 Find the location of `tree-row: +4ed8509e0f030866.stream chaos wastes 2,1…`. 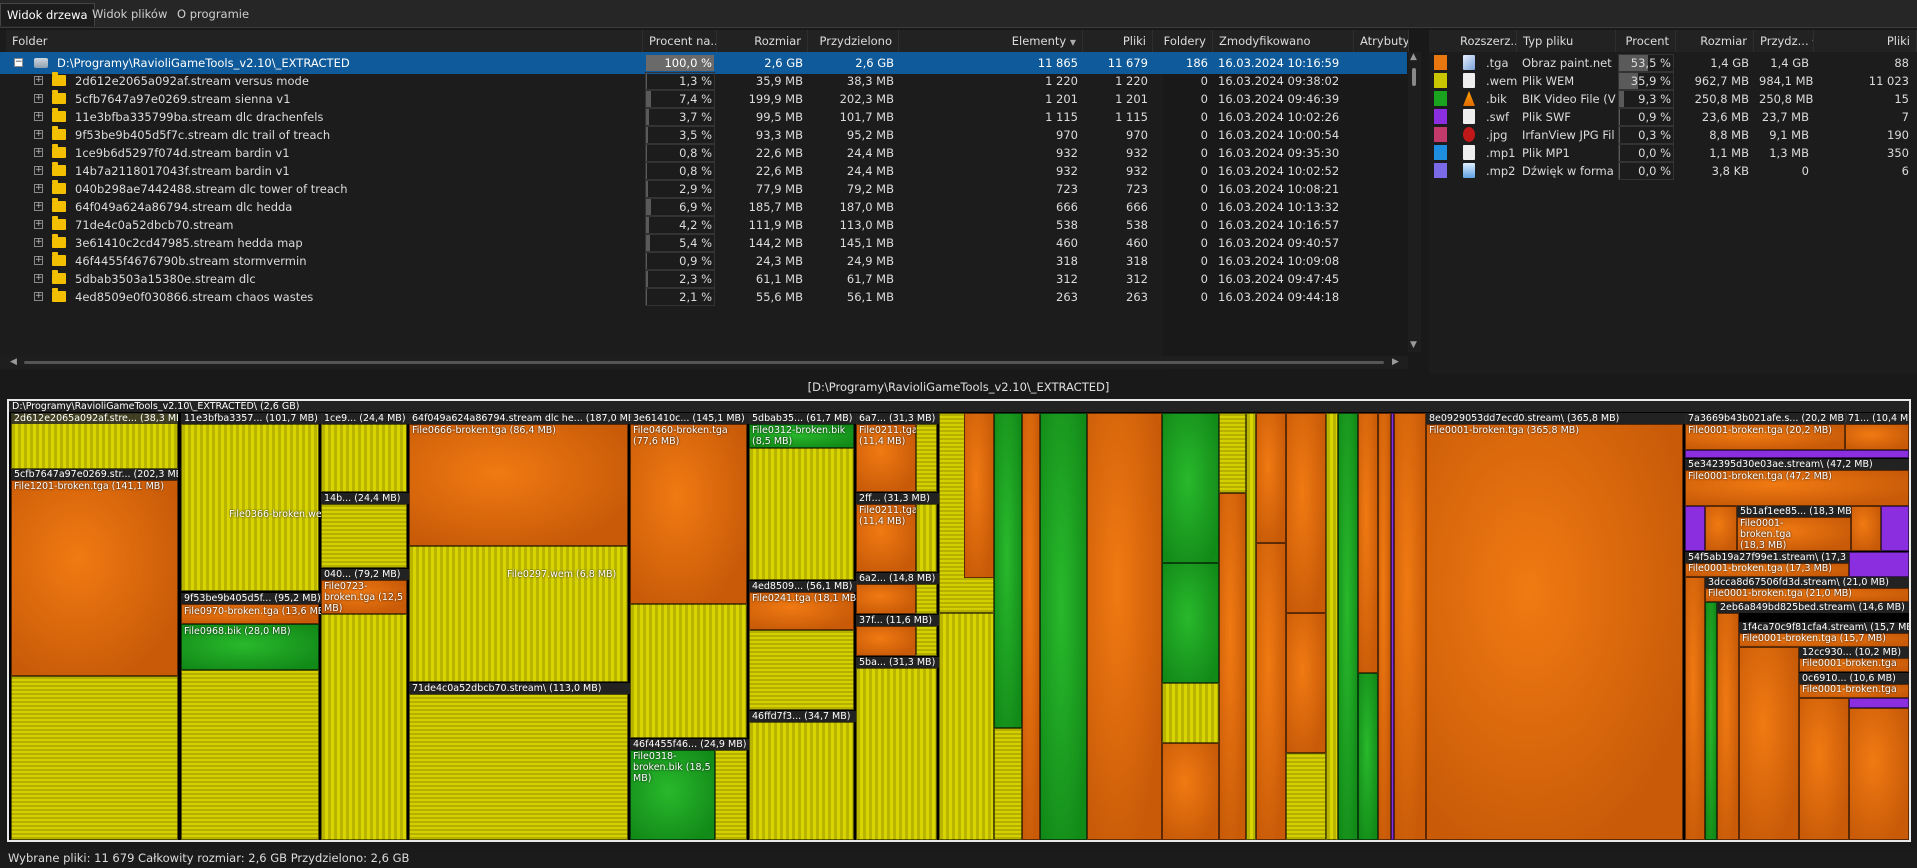

tree-row: +4ed8509e0f030866.stream chaos wastes 2,1… is located at coordinates (703, 297).